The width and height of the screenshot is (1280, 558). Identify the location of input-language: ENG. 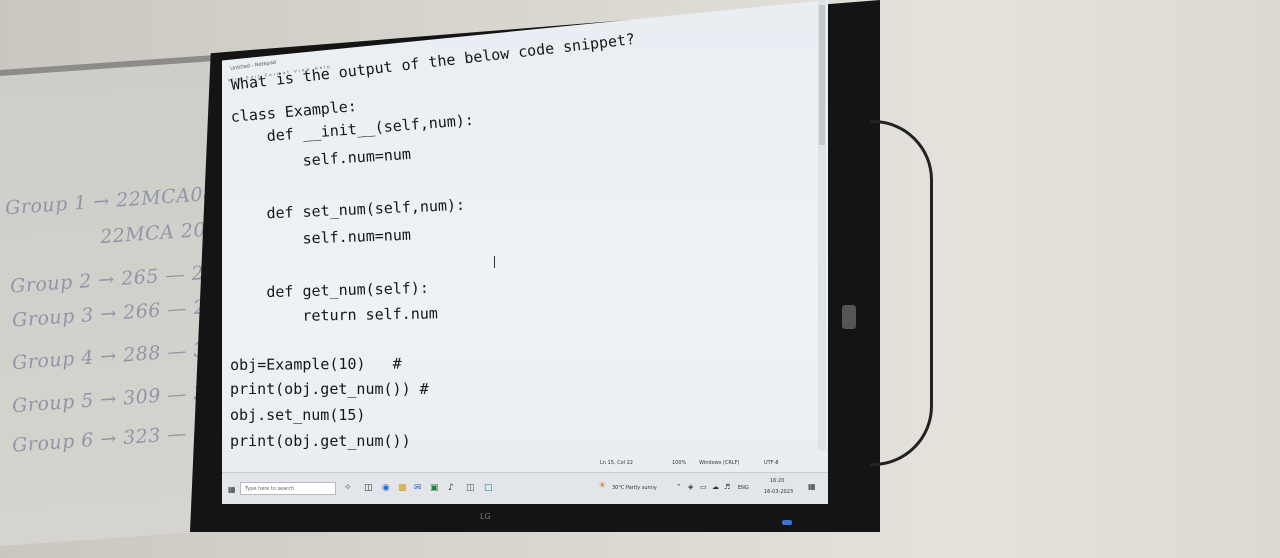
(743, 488).